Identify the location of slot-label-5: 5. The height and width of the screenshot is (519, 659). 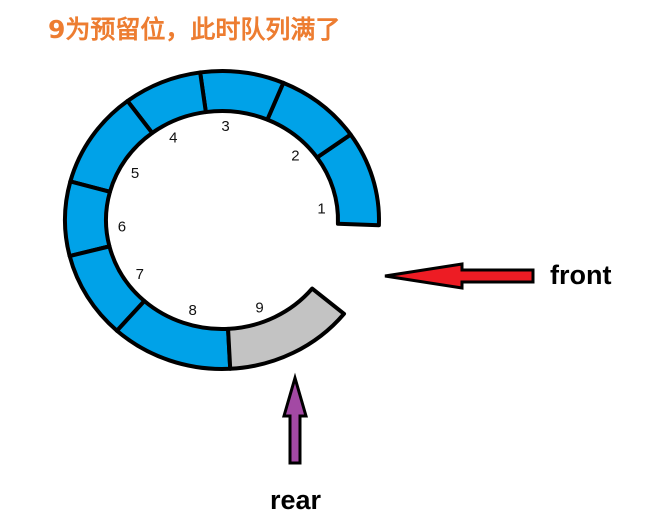
(135, 173).